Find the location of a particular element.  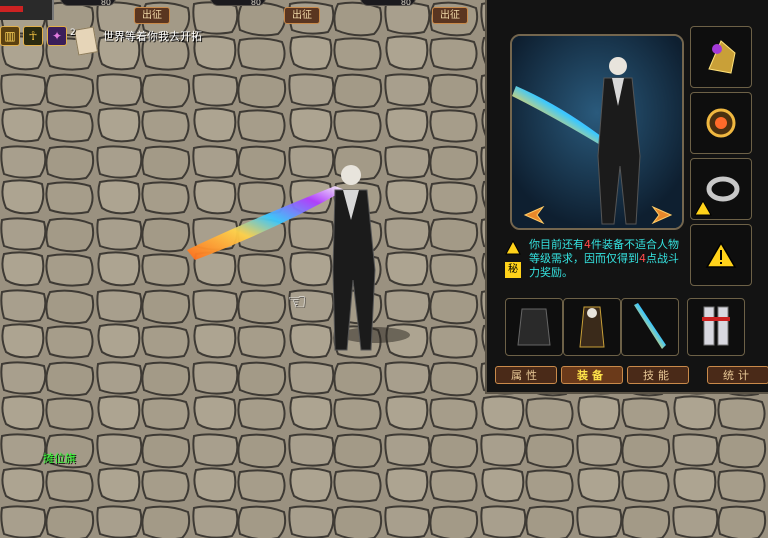

rotate-right-button is located at coordinates (661, 215).